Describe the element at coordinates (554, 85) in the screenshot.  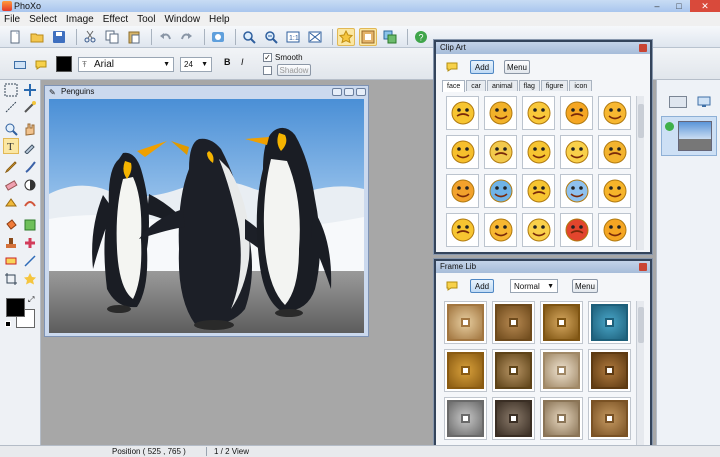
I see `tab-figure: figure` at that location.